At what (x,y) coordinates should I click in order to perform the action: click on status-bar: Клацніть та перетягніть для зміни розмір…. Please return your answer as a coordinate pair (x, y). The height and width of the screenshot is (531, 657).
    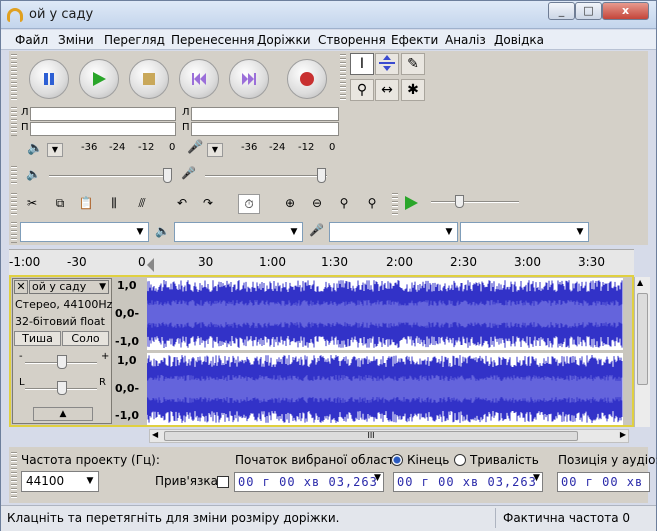
    Looking at the image, I should click on (328, 518).